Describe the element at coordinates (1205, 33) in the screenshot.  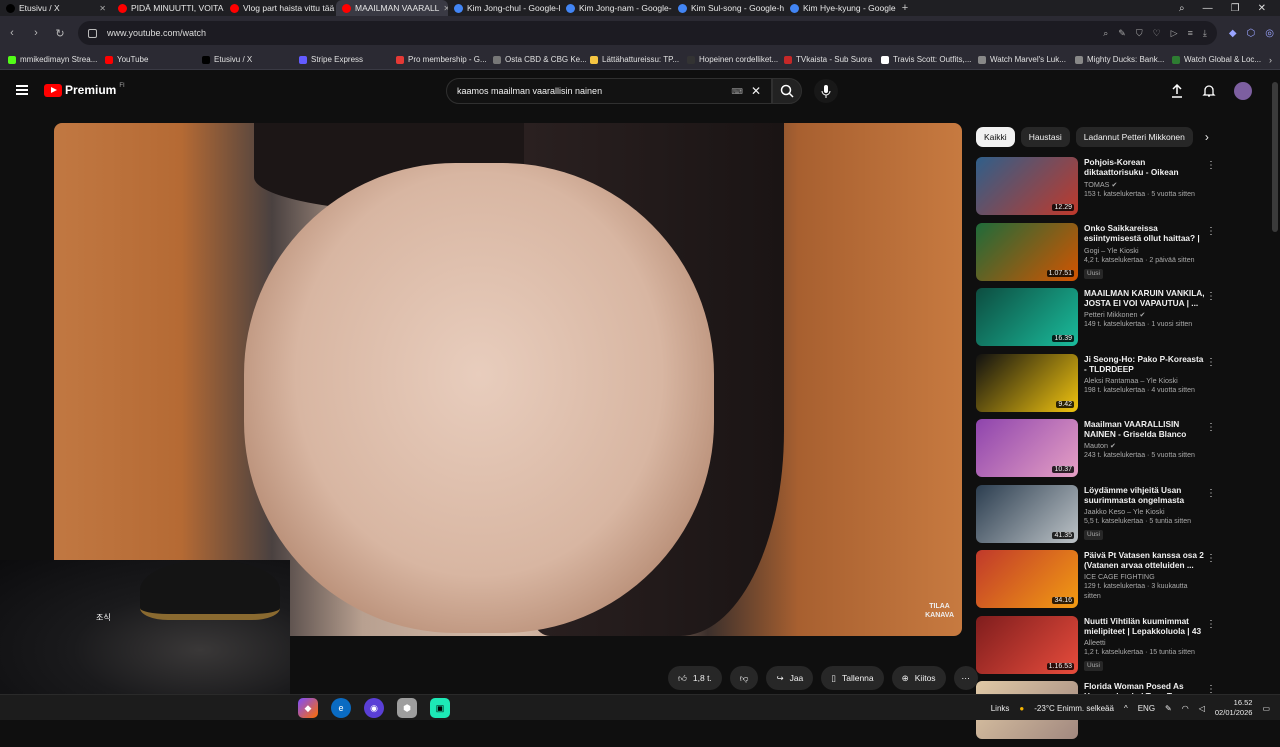
I see `download-icon: ⤓` at that location.